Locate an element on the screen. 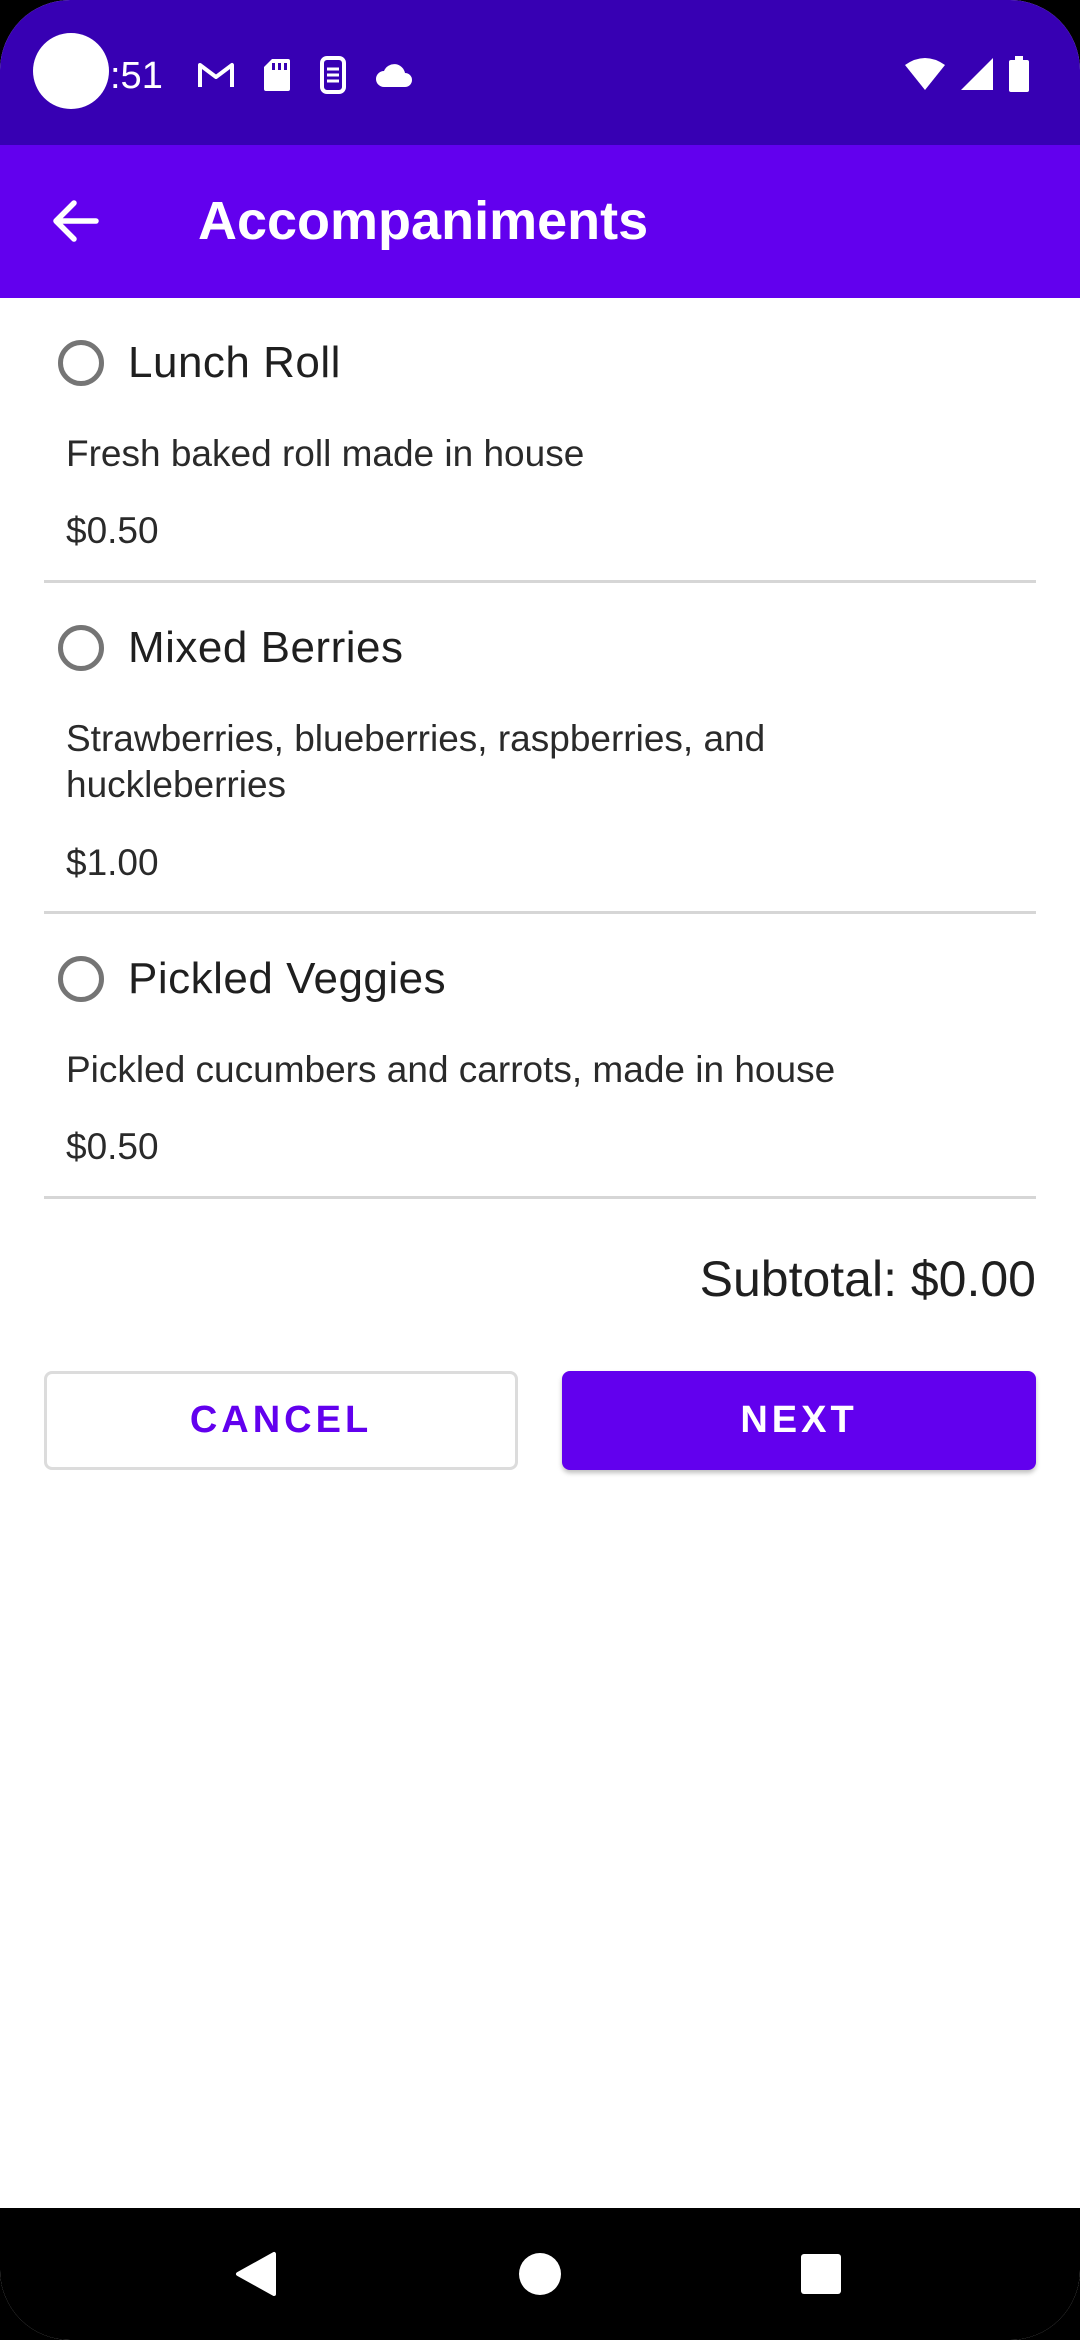 This screenshot has width=1080, height=2340. back-triangle-icon is located at coordinates (256, 2274).